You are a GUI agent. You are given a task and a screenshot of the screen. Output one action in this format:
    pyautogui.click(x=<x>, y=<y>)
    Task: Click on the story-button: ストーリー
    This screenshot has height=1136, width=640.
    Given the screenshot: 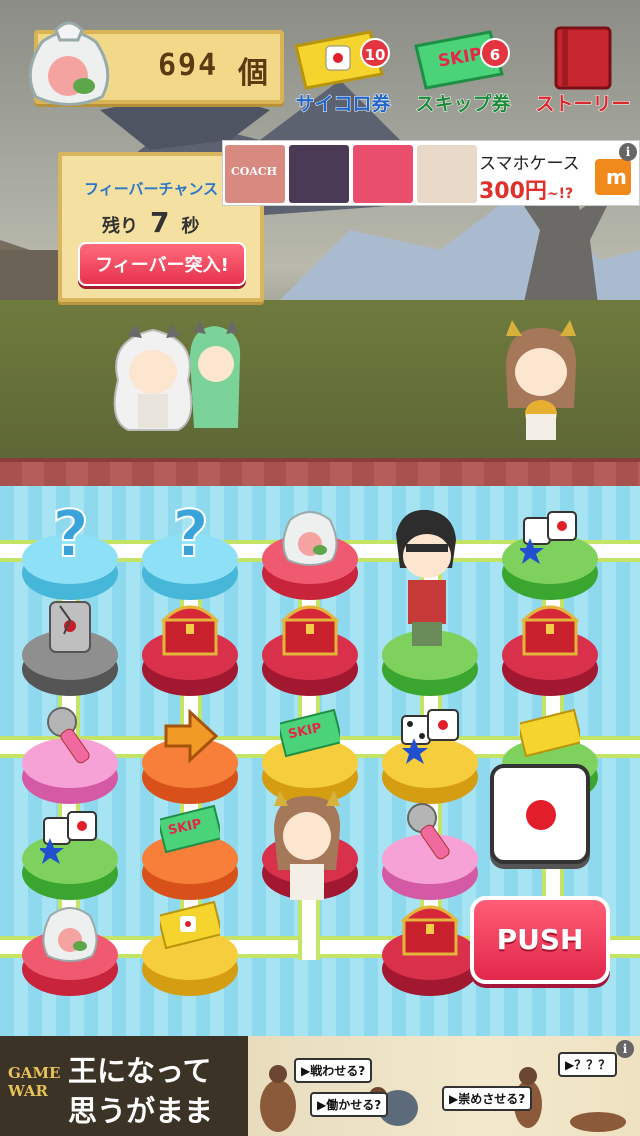 What is the action you would take?
    pyautogui.click(x=583, y=70)
    